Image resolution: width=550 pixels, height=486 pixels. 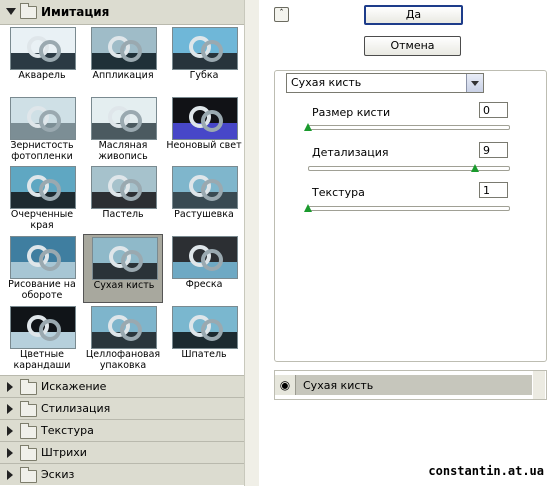 I want to click on filter-thumb-12: Цветные карандаши, so click(x=42, y=338).